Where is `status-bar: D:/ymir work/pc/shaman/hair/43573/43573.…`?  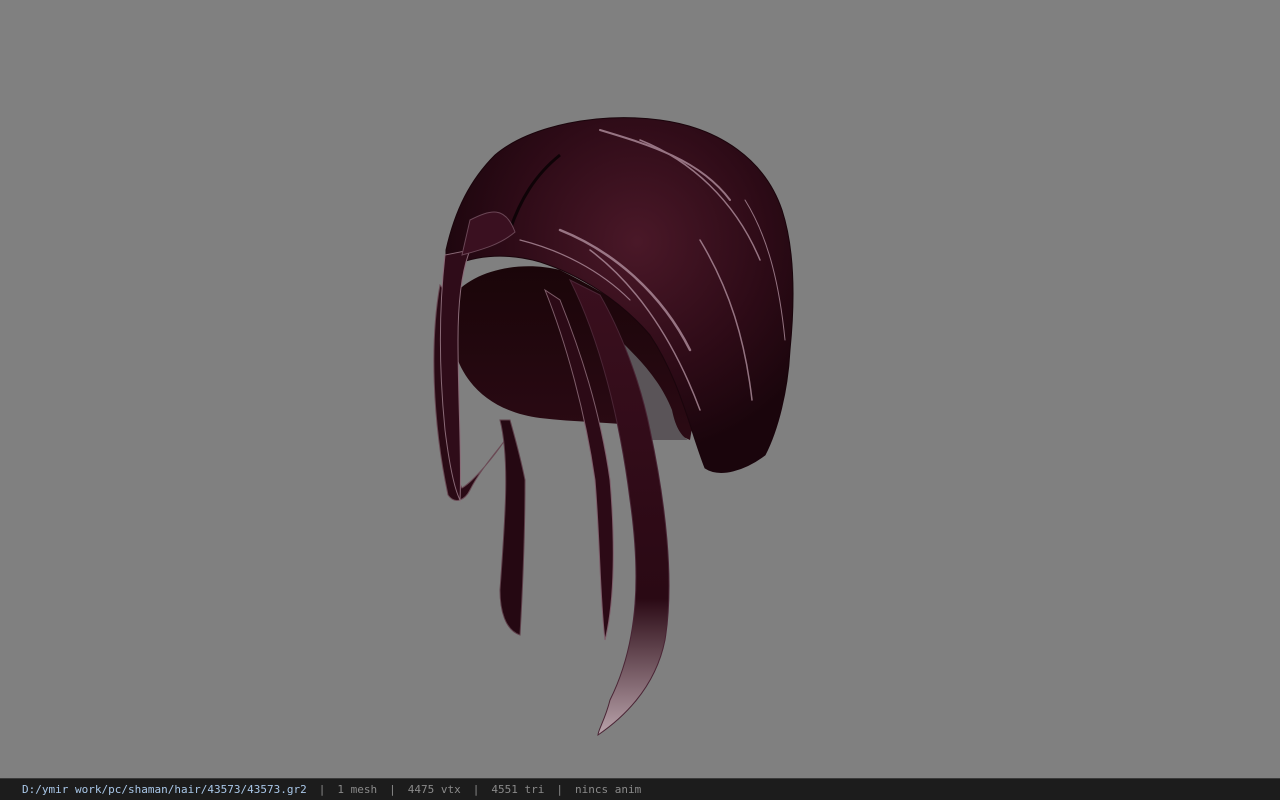 status-bar: D:/ymir work/pc/shaman/hair/43573/43573.… is located at coordinates (640, 789).